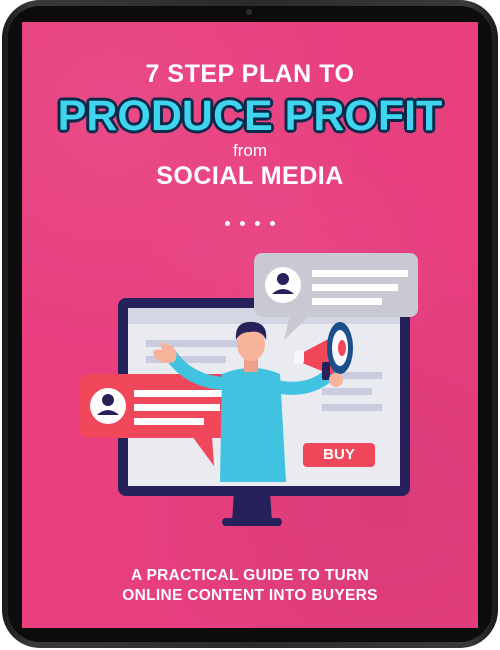 The width and height of the screenshot is (500, 650). Describe the element at coordinates (250, 595) in the screenshot. I see `subtitle-line-2: ONLINE CONTENT INTO BUYERS` at that location.